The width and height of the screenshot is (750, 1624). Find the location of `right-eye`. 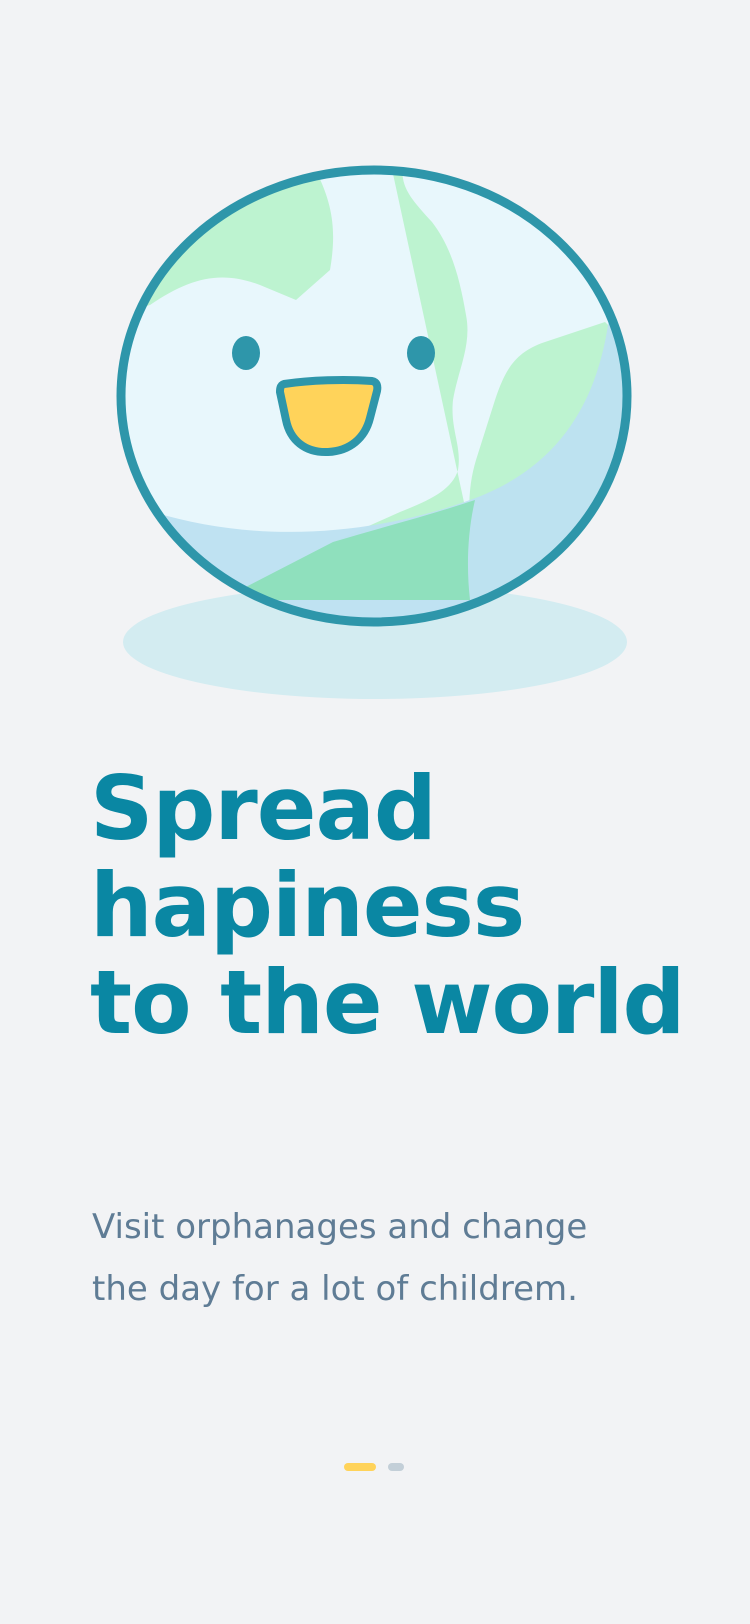

right-eye is located at coordinates (421, 353).